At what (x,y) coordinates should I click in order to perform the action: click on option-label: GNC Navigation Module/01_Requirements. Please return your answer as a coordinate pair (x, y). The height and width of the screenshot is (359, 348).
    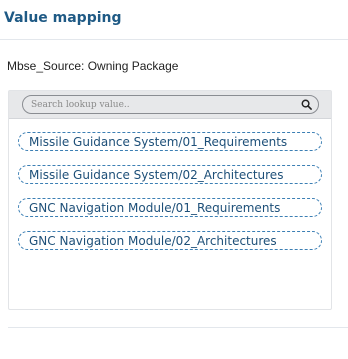
    Looking at the image, I should click on (155, 207).